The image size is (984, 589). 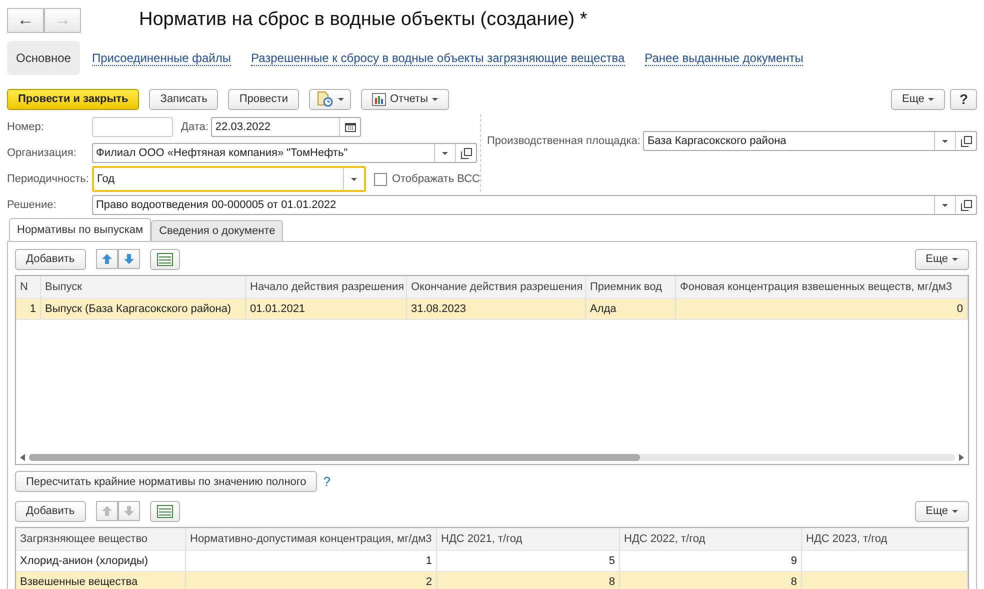 What do you see at coordinates (73, 99) in the screenshot?
I see `post-and-close-button: Провести и закрыть` at bounding box center [73, 99].